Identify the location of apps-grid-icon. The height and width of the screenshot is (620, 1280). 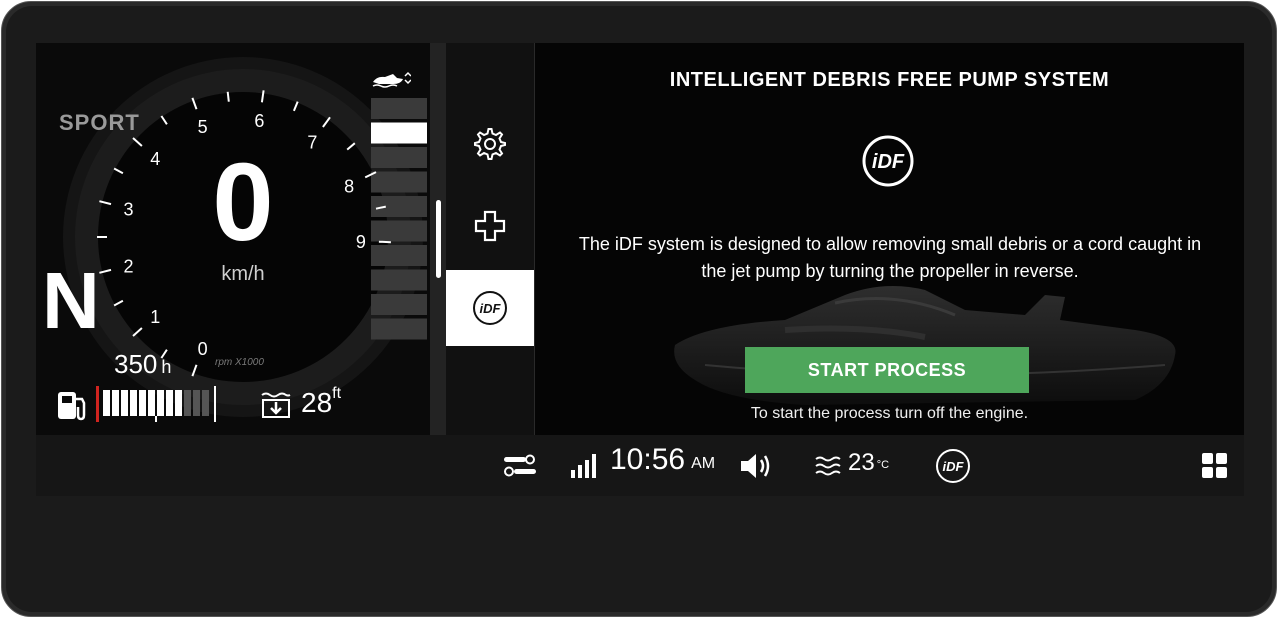
(1215, 466).